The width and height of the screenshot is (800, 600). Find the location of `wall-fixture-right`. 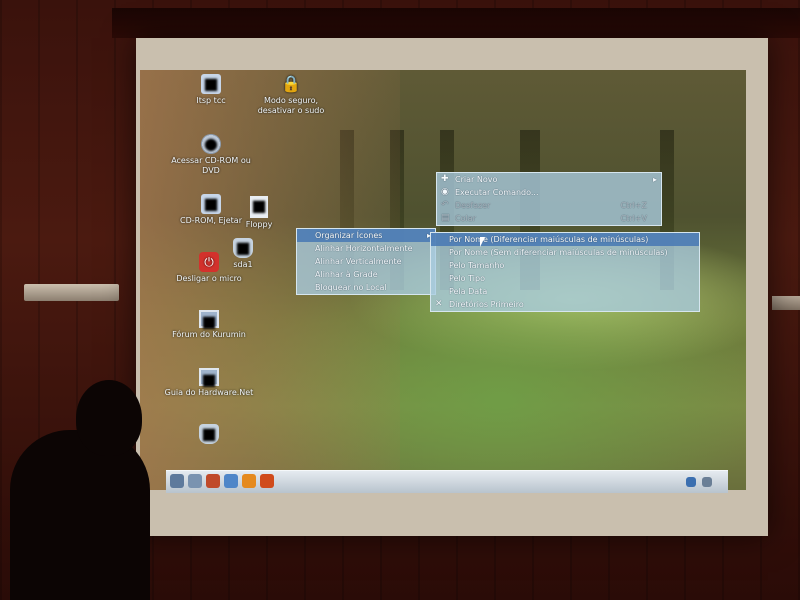

wall-fixture-right is located at coordinates (786, 303).